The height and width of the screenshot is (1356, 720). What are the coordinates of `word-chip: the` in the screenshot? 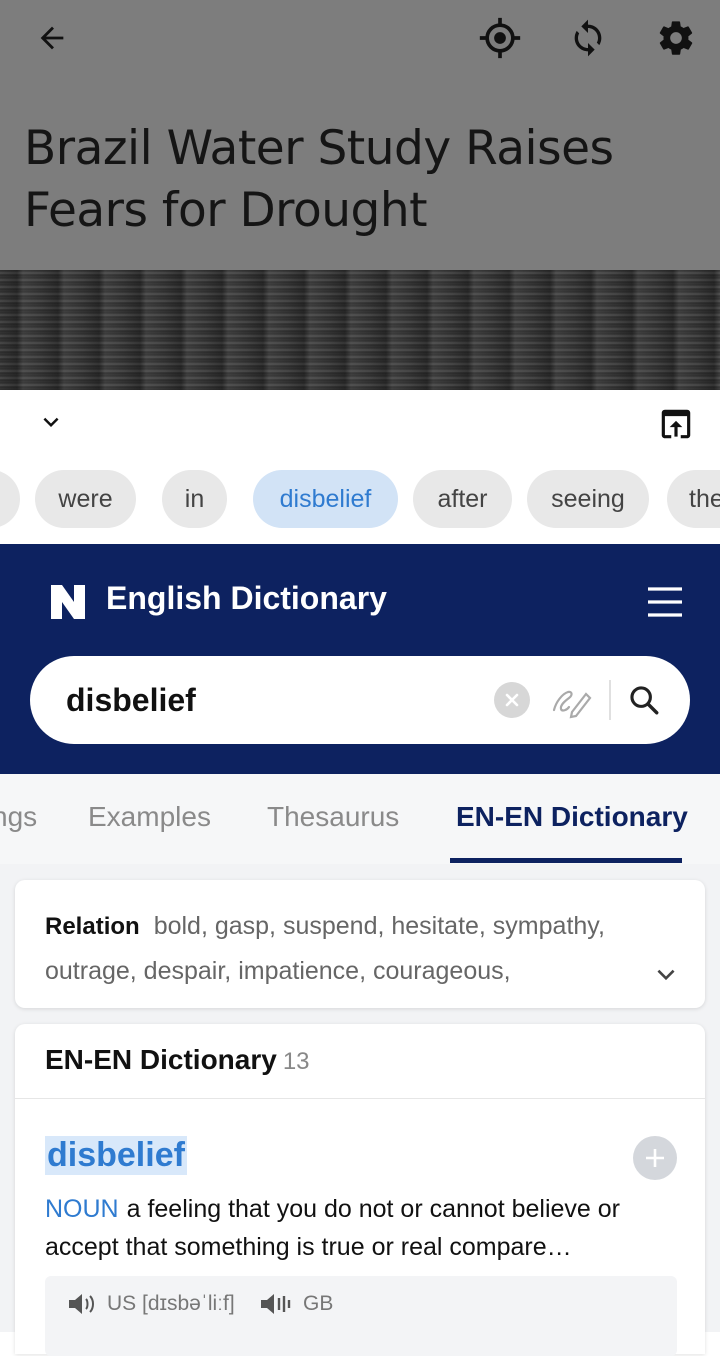 It's located at (693, 499).